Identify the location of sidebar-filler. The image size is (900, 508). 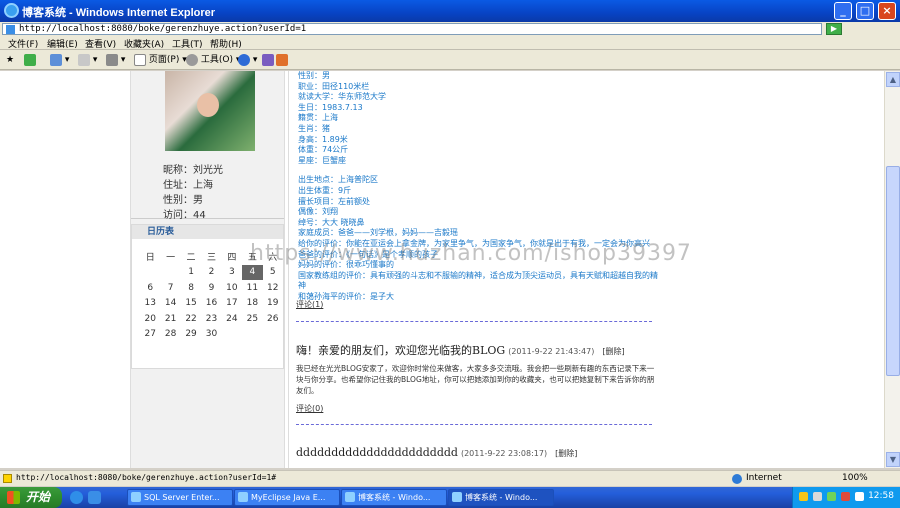
(207, 419).